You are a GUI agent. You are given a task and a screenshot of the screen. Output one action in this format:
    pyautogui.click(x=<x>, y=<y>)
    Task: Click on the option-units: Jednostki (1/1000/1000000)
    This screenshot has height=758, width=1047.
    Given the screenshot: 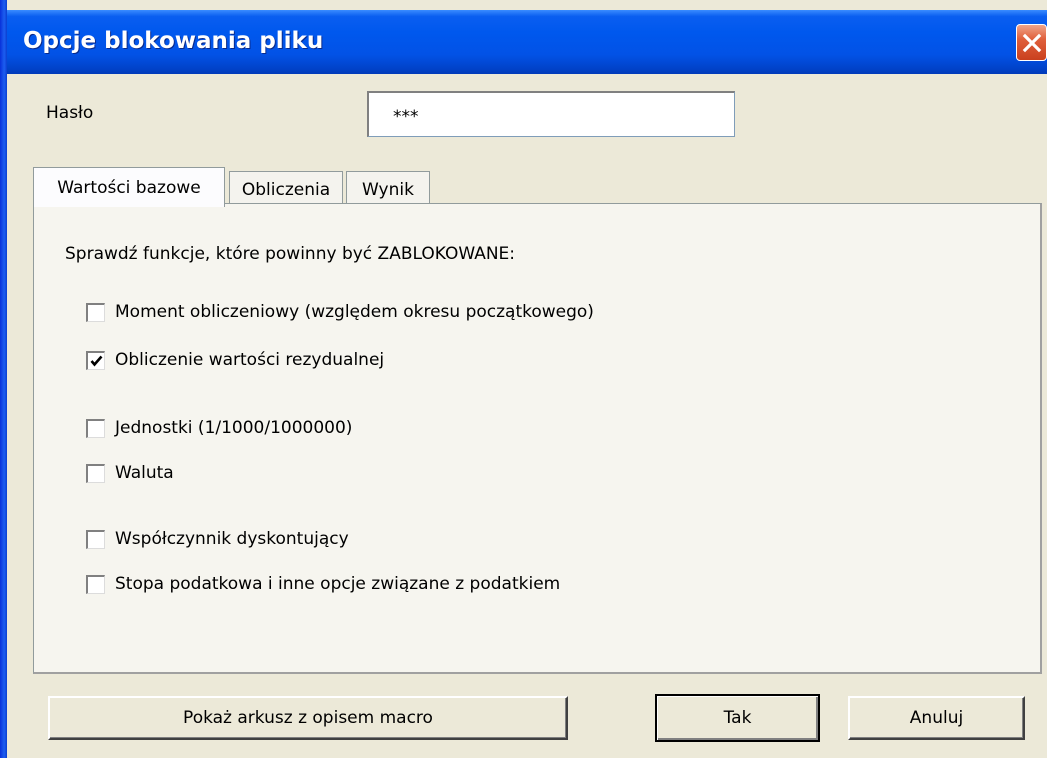 What is the action you would take?
    pyautogui.click(x=219, y=428)
    